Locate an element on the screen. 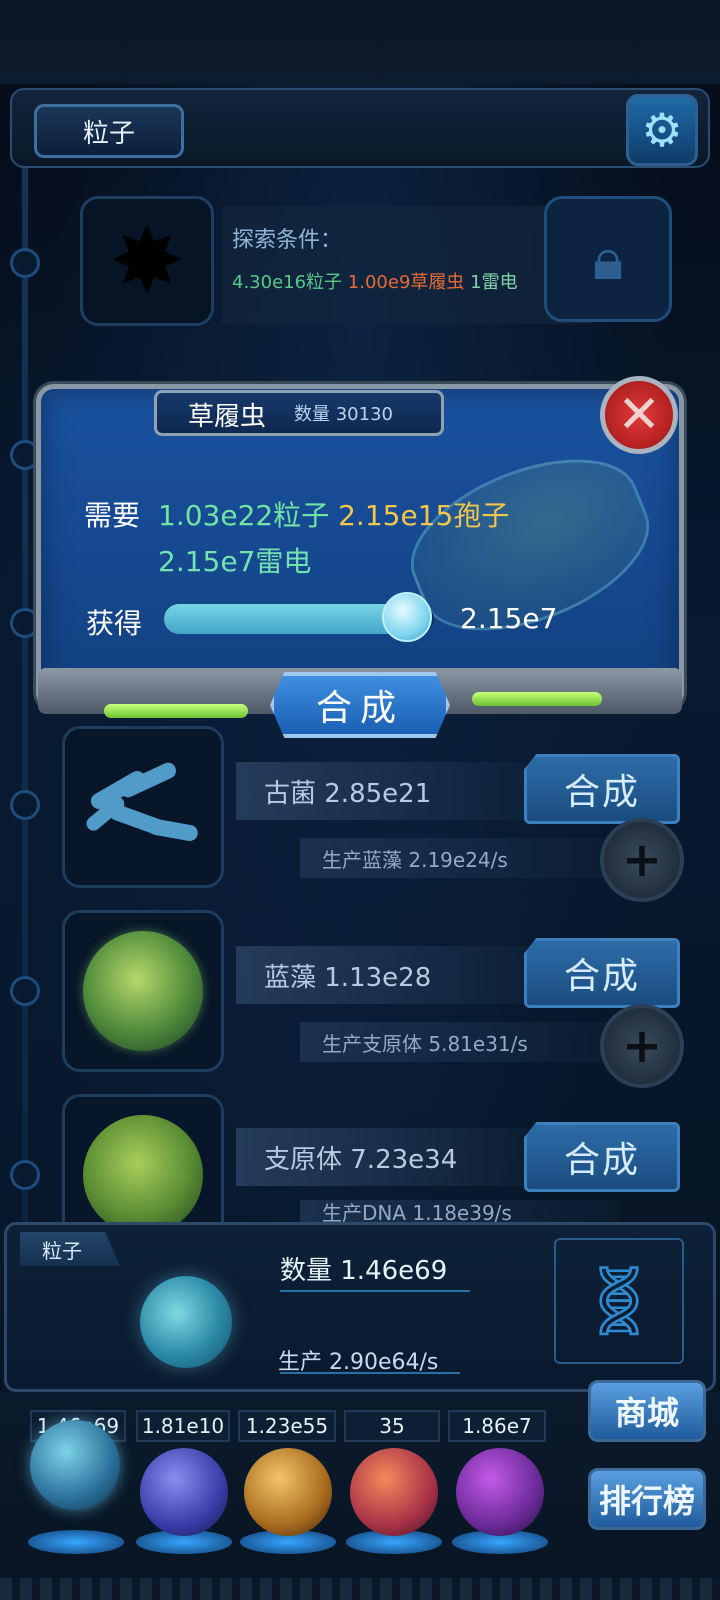 The height and width of the screenshot is (1600, 720). add-button-archaea: + is located at coordinates (642, 860).